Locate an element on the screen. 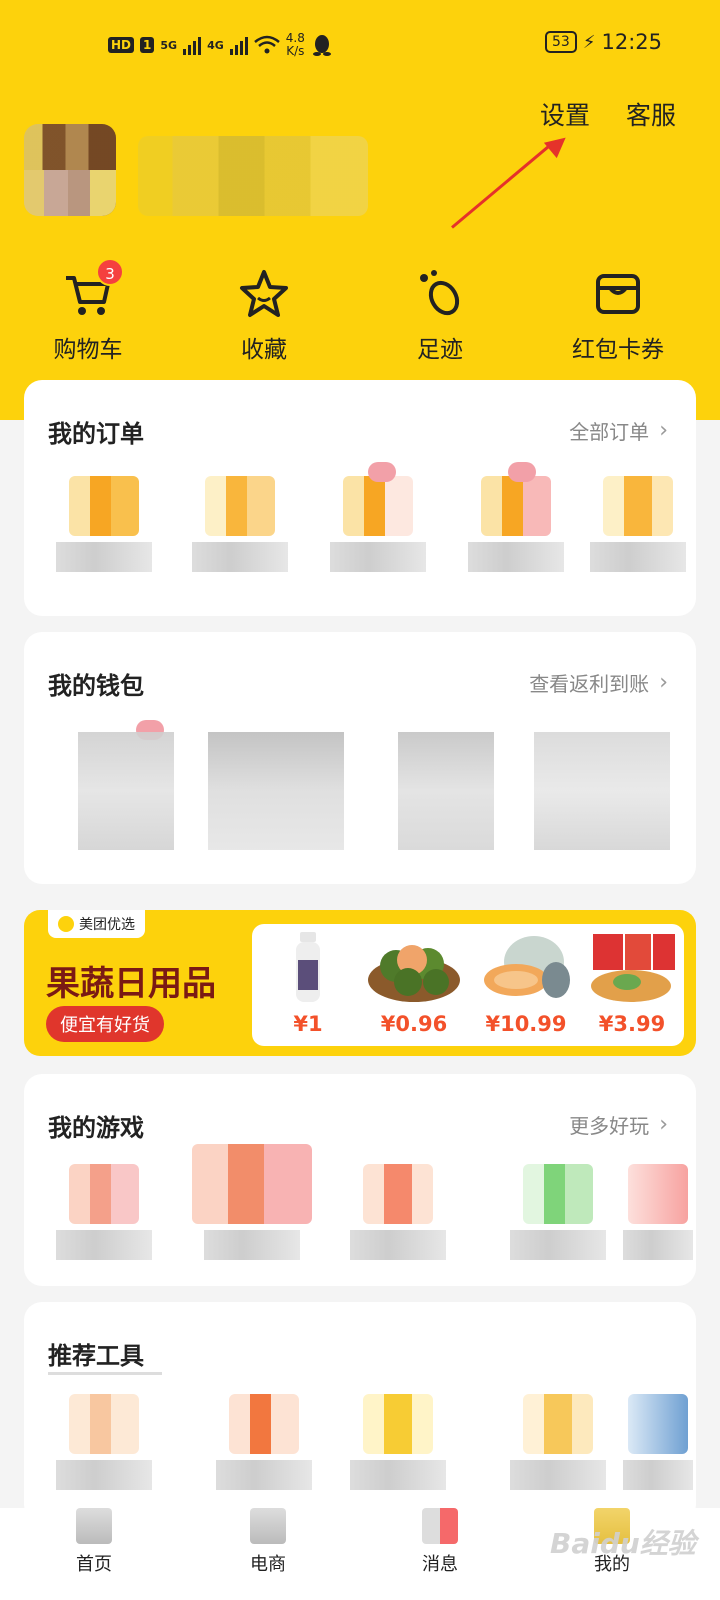 The image size is (720, 1600). more-games-label: 更多好玩 is located at coordinates (609, 1126).